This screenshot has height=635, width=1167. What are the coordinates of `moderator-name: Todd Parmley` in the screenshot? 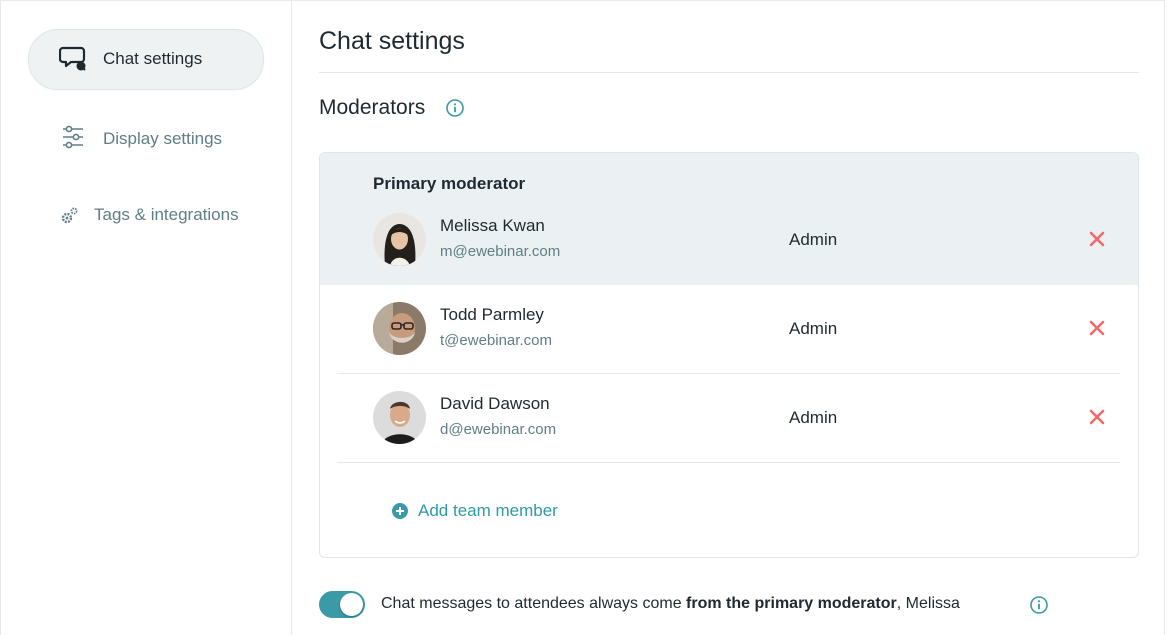 It's located at (492, 314).